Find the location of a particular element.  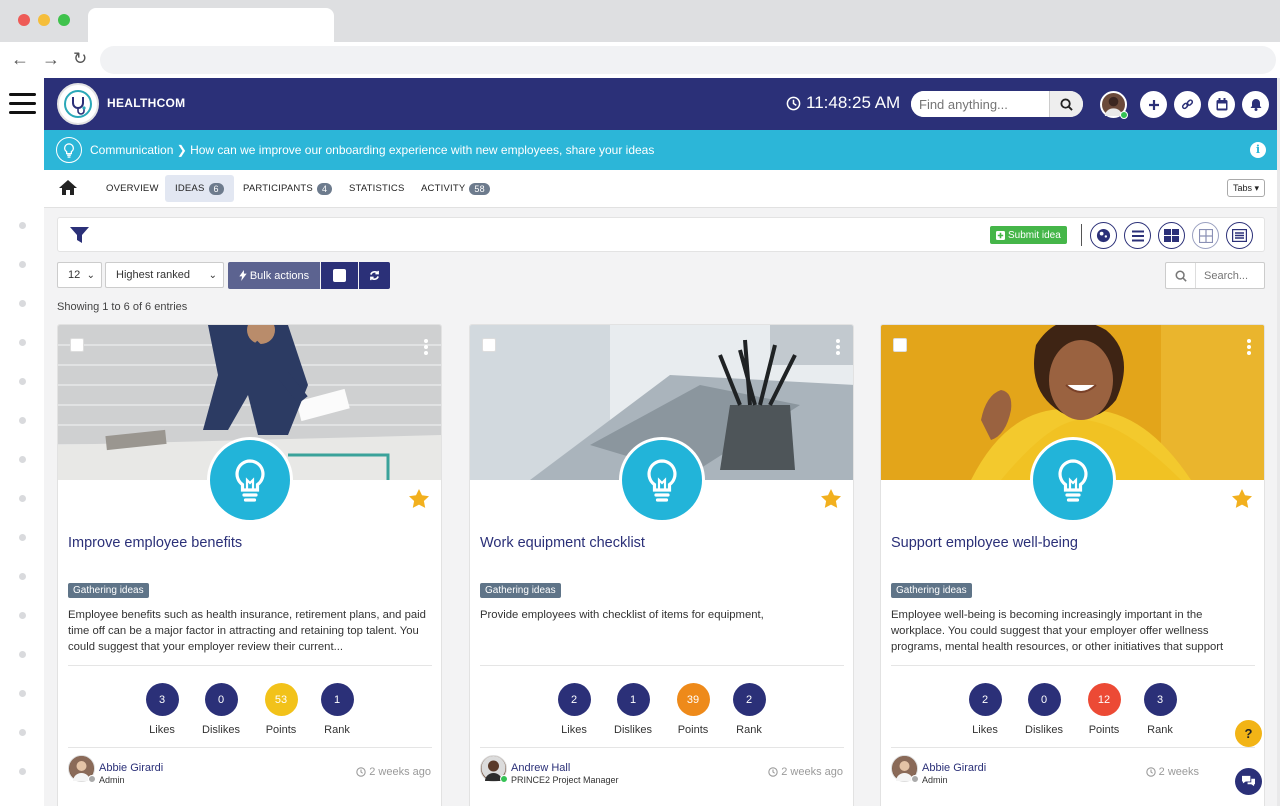

idea-title: Work equipment checklist is located at coordinates (562, 543).